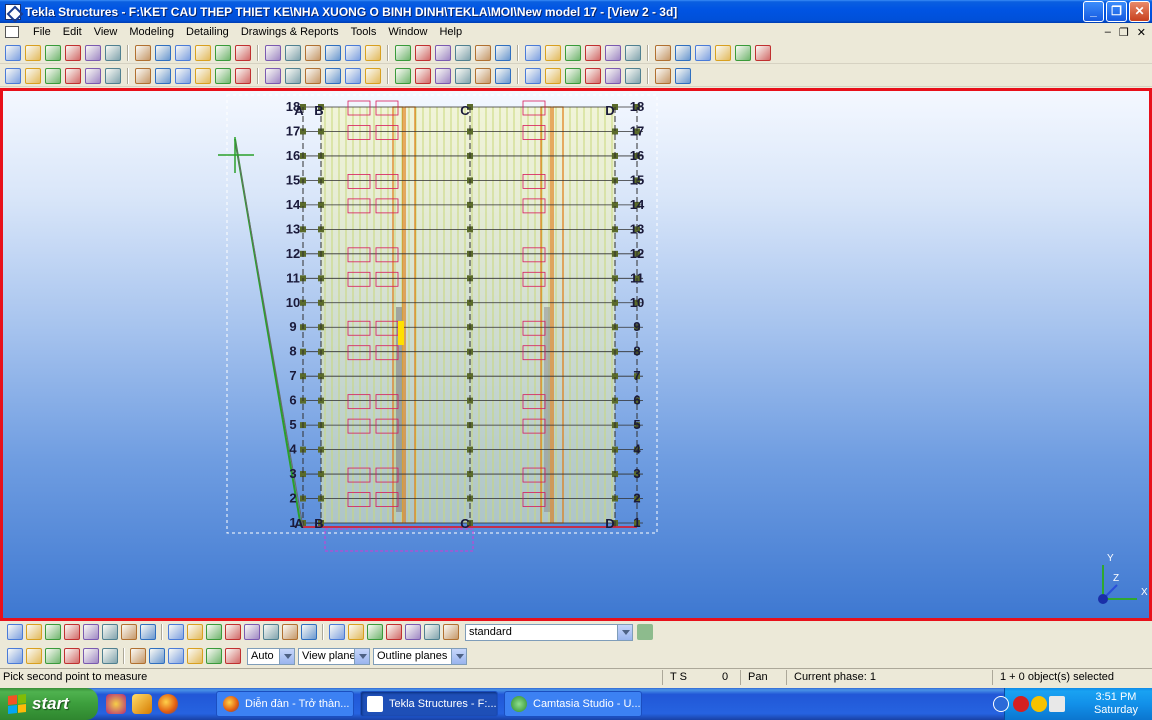 This screenshot has width=1152, height=720. What do you see at coordinates (723, 52) in the screenshot?
I see `arrows-icon` at bounding box center [723, 52].